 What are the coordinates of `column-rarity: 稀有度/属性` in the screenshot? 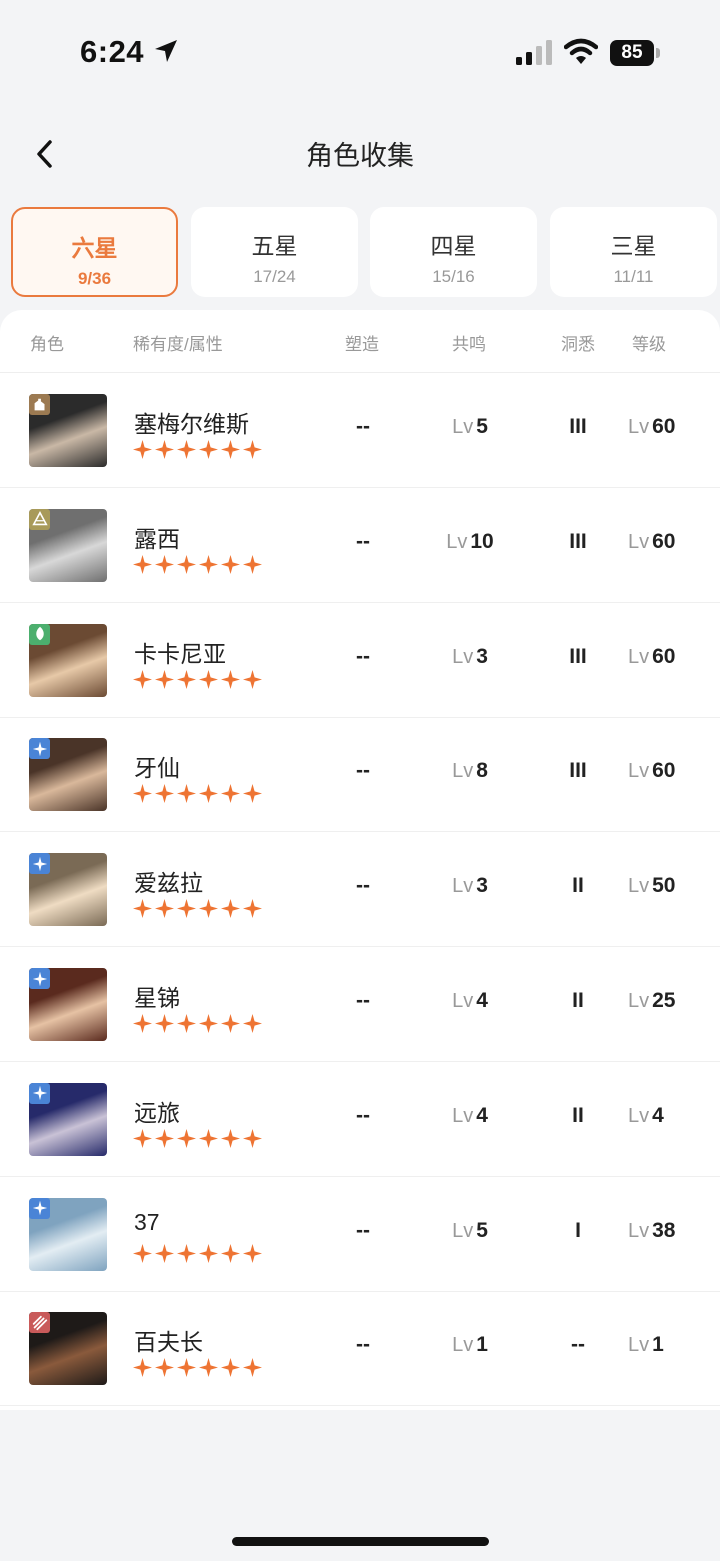 It's located at (178, 344).